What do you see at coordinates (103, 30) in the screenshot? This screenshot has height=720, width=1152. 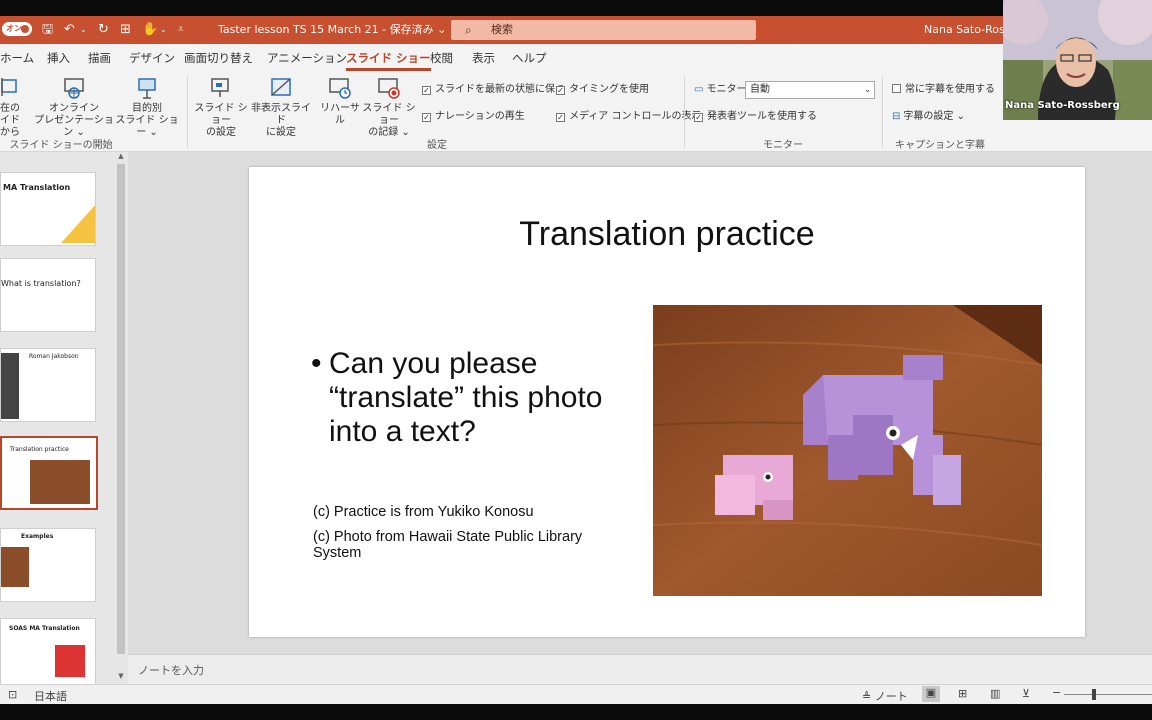 I see `redo-icon: ↻` at bounding box center [103, 30].